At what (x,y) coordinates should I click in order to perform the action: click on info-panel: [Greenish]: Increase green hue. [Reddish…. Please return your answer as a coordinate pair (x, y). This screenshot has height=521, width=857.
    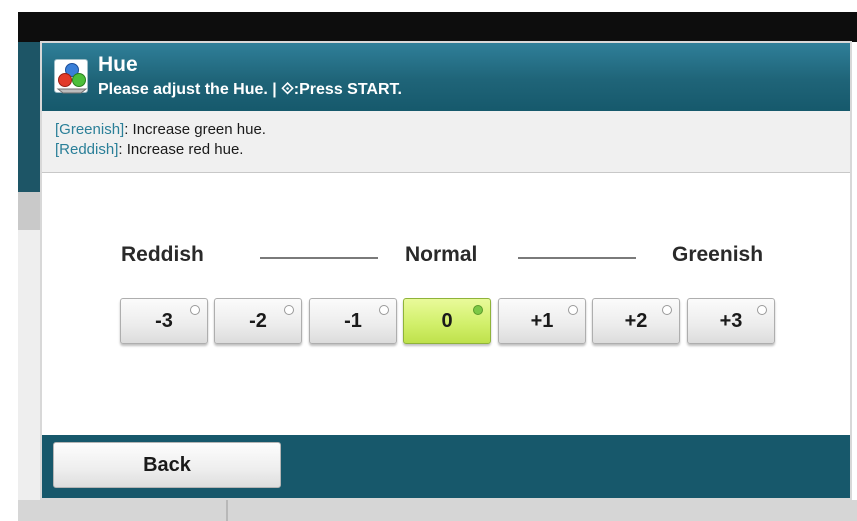
    Looking at the image, I should click on (446, 142).